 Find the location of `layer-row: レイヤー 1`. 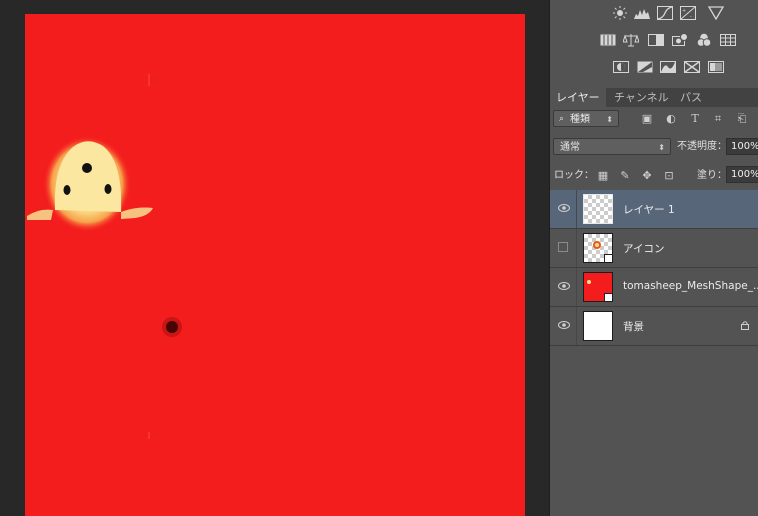

layer-row: レイヤー 1 is located at coordinates (654, 209).